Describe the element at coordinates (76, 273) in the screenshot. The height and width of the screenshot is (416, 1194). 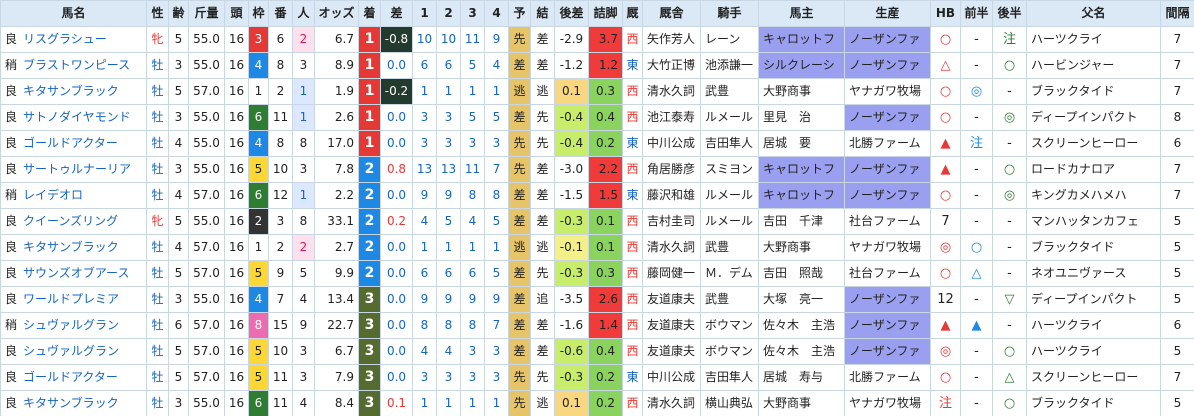
I see `horse-name-link: サウンズオブアース` at that location.